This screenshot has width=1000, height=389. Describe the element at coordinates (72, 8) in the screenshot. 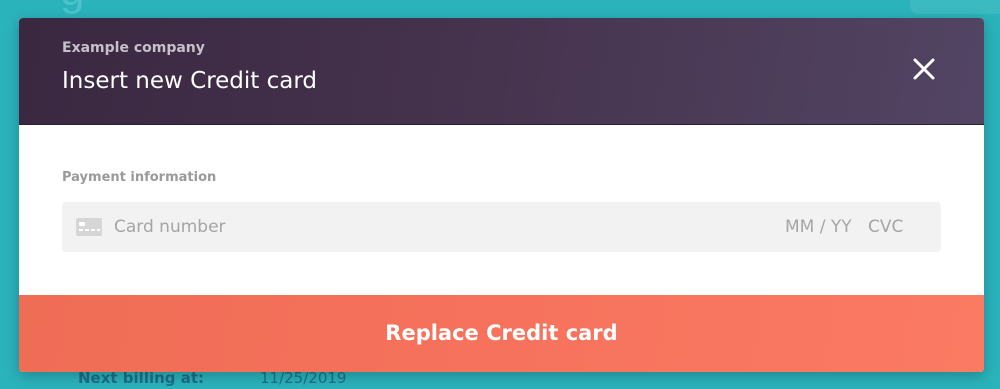

I see `background-heading: g` at that location.